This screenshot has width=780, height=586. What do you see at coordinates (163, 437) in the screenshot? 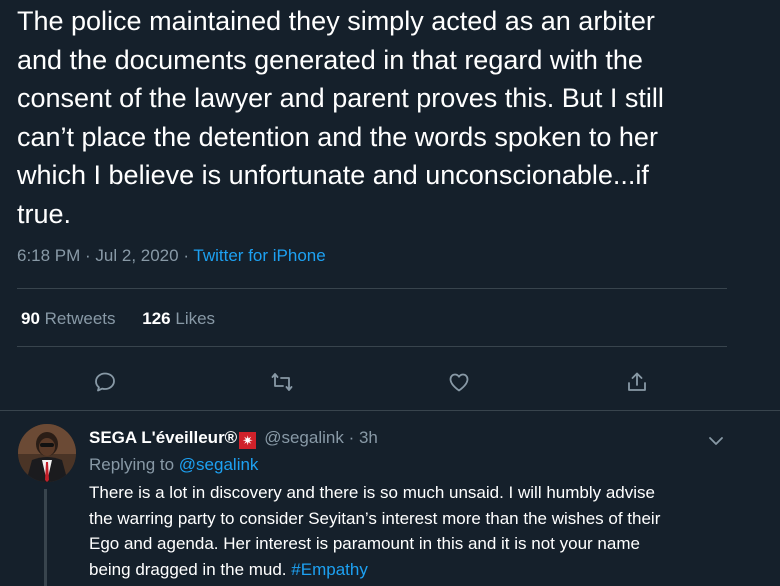
I see `author-name: SEGA L'éveilleur®` at bounding box center [163, 437].